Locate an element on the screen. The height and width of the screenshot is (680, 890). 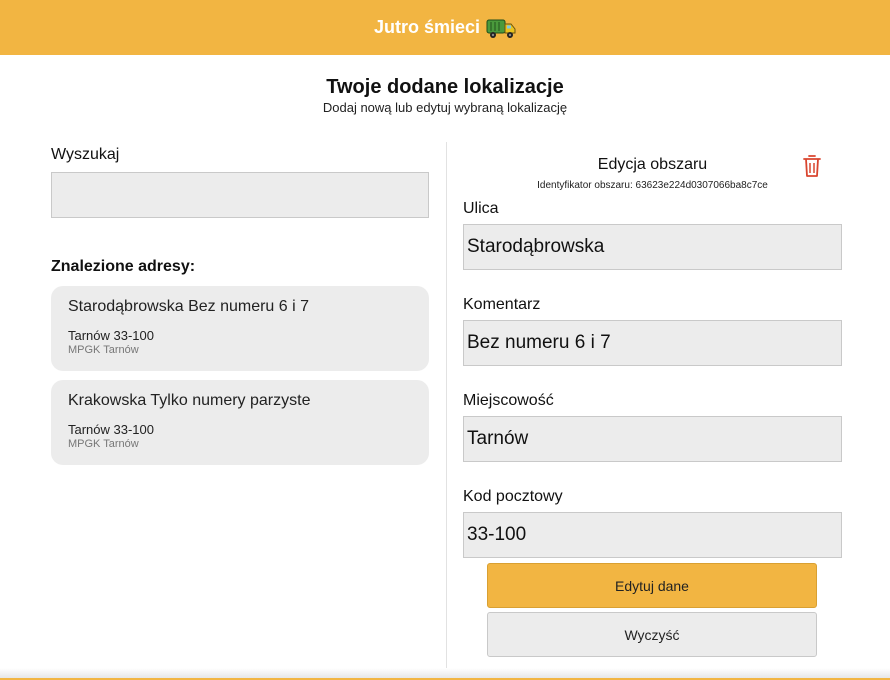
edit-title: Edycja obszaru is located at coordinates (652, 164).